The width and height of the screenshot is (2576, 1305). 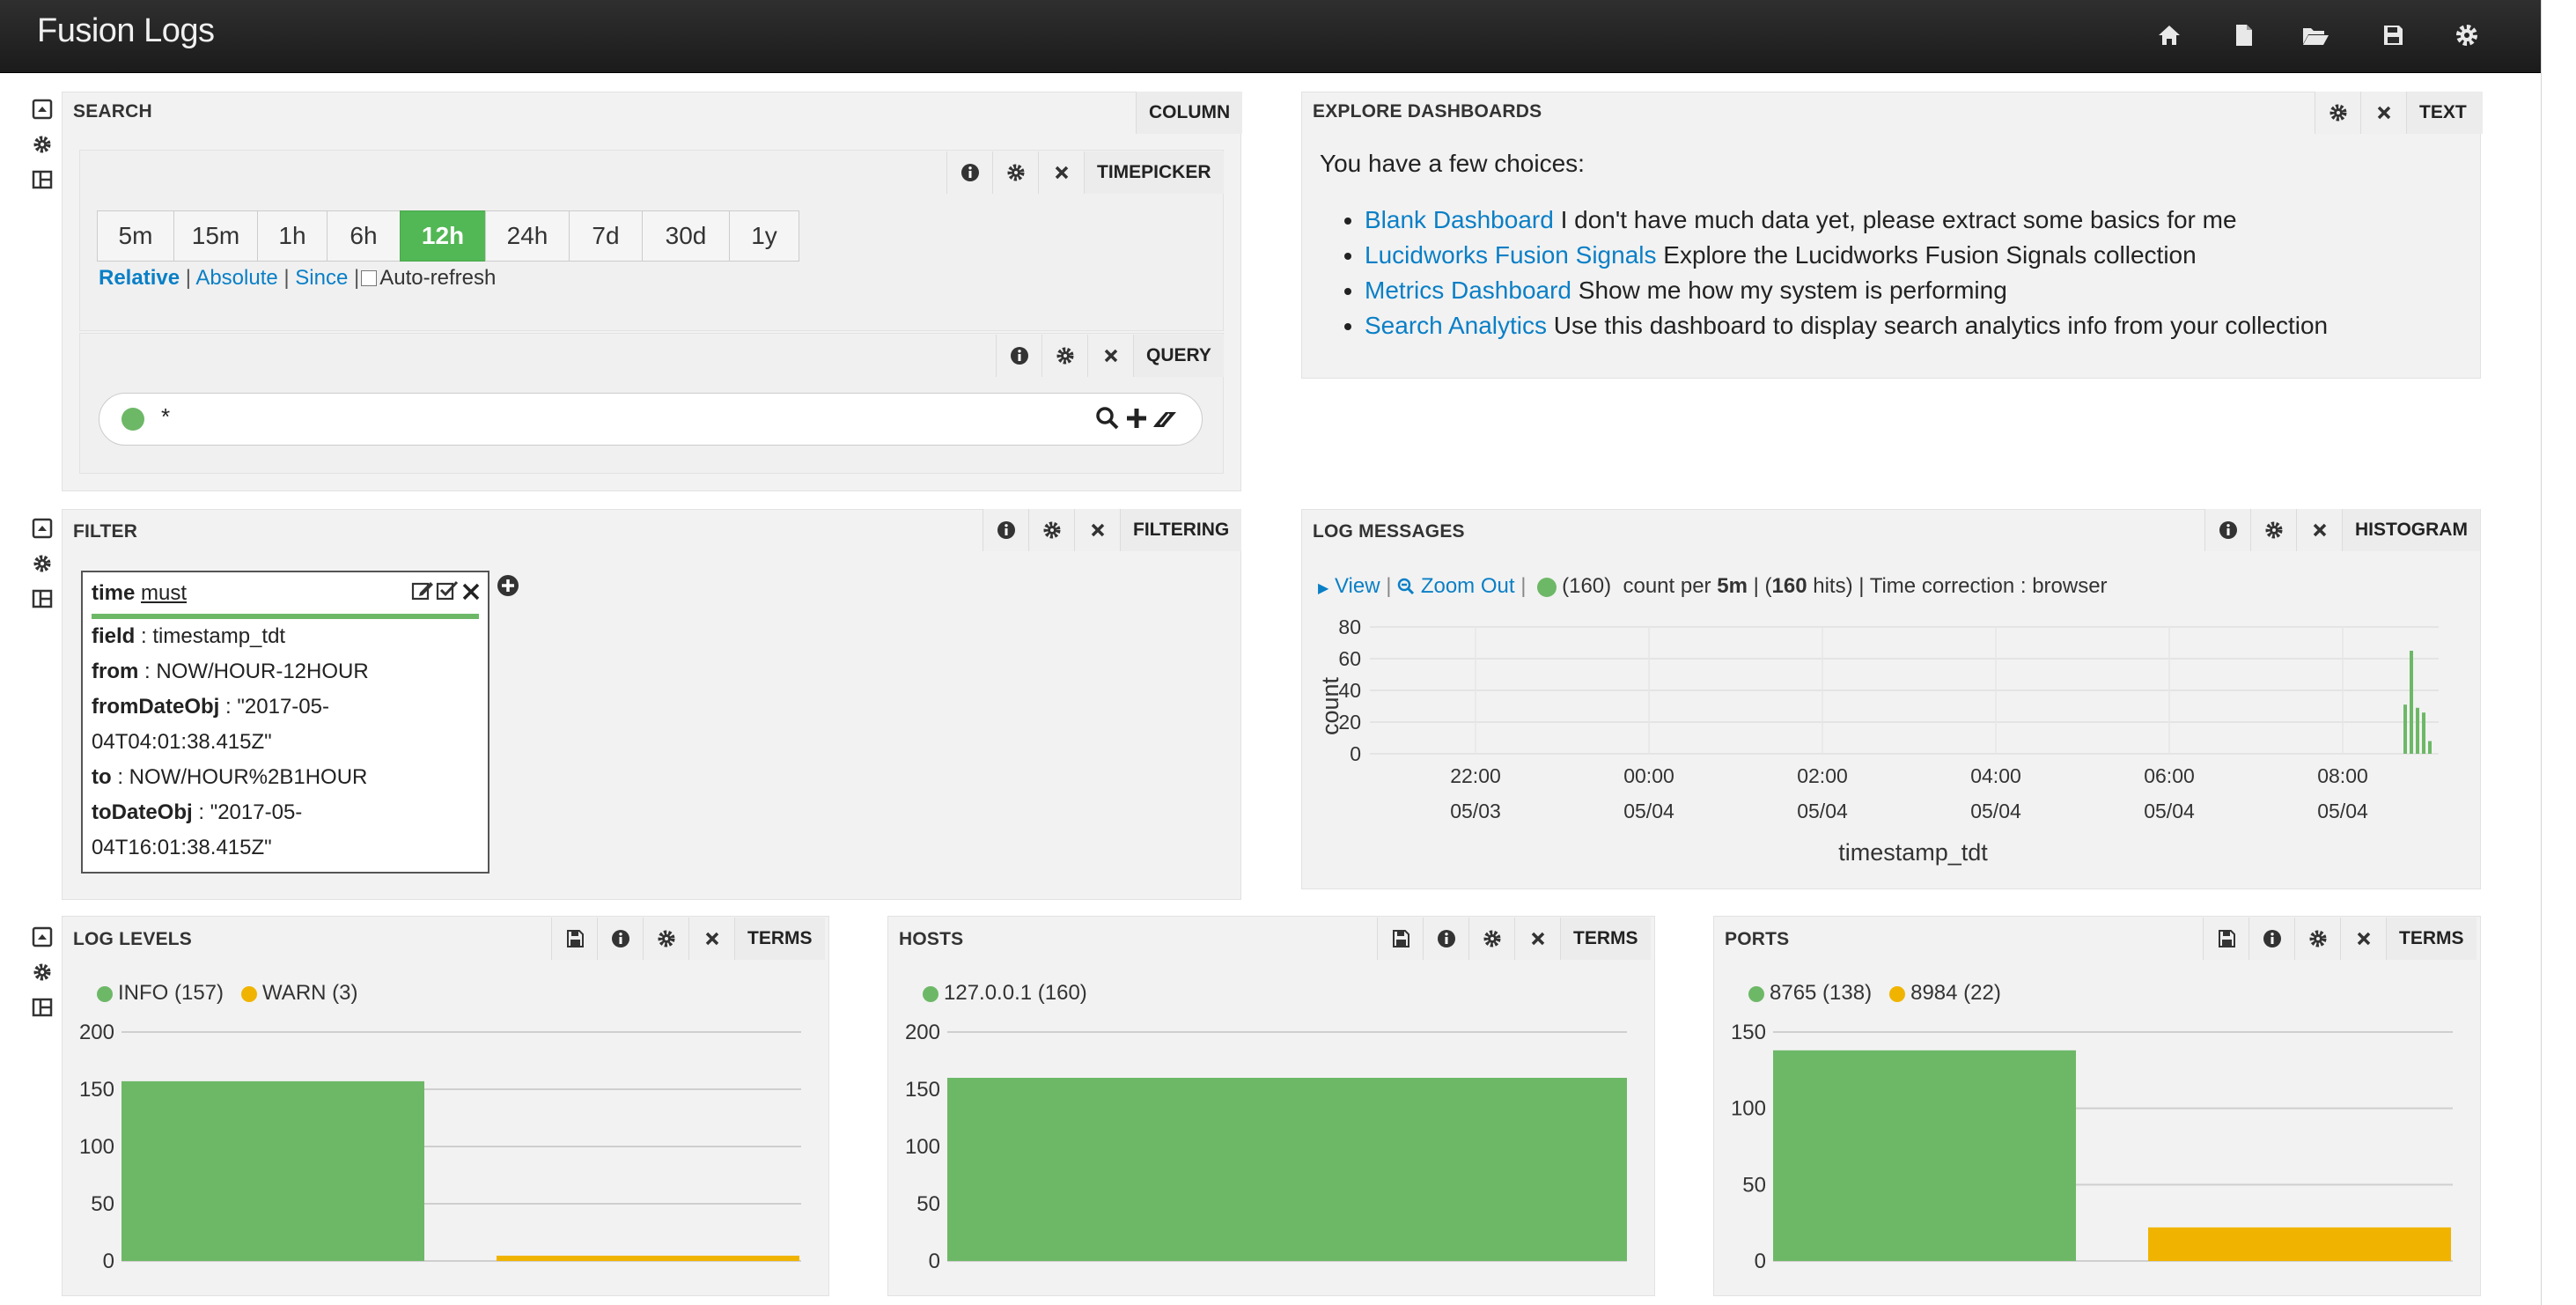 I want to click on time-button-15m: 15m, so click(x=216, y=236).